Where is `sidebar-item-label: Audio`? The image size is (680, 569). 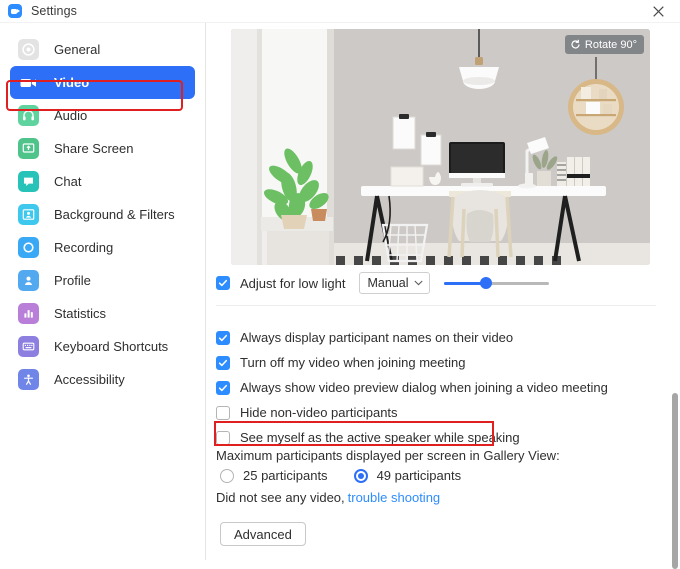 sidebar-item-label: Audio is located at coordinates (71, 115).